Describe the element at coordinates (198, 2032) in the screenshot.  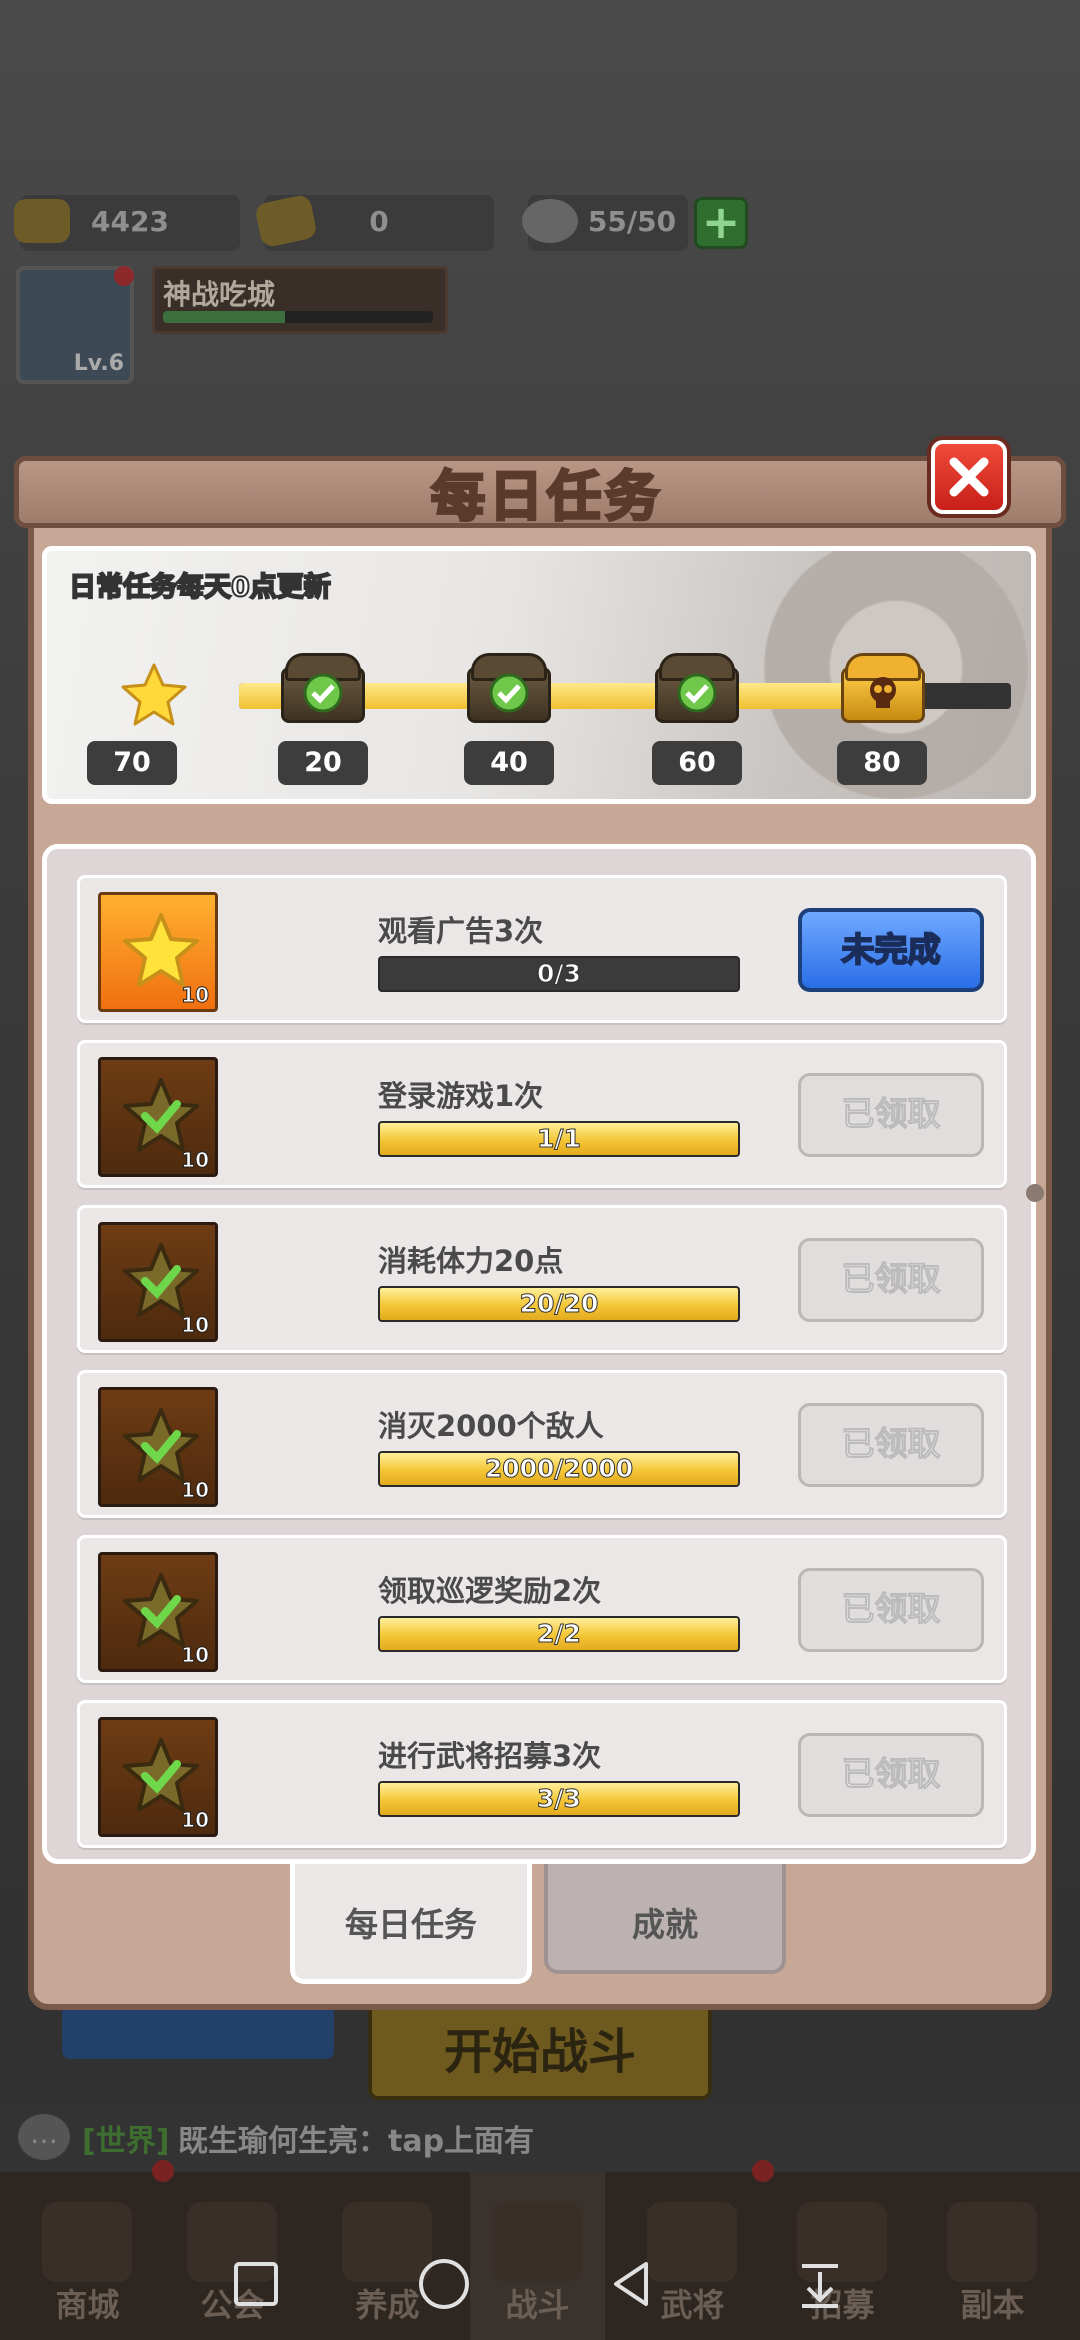
I see `background-blue-button` at that location.